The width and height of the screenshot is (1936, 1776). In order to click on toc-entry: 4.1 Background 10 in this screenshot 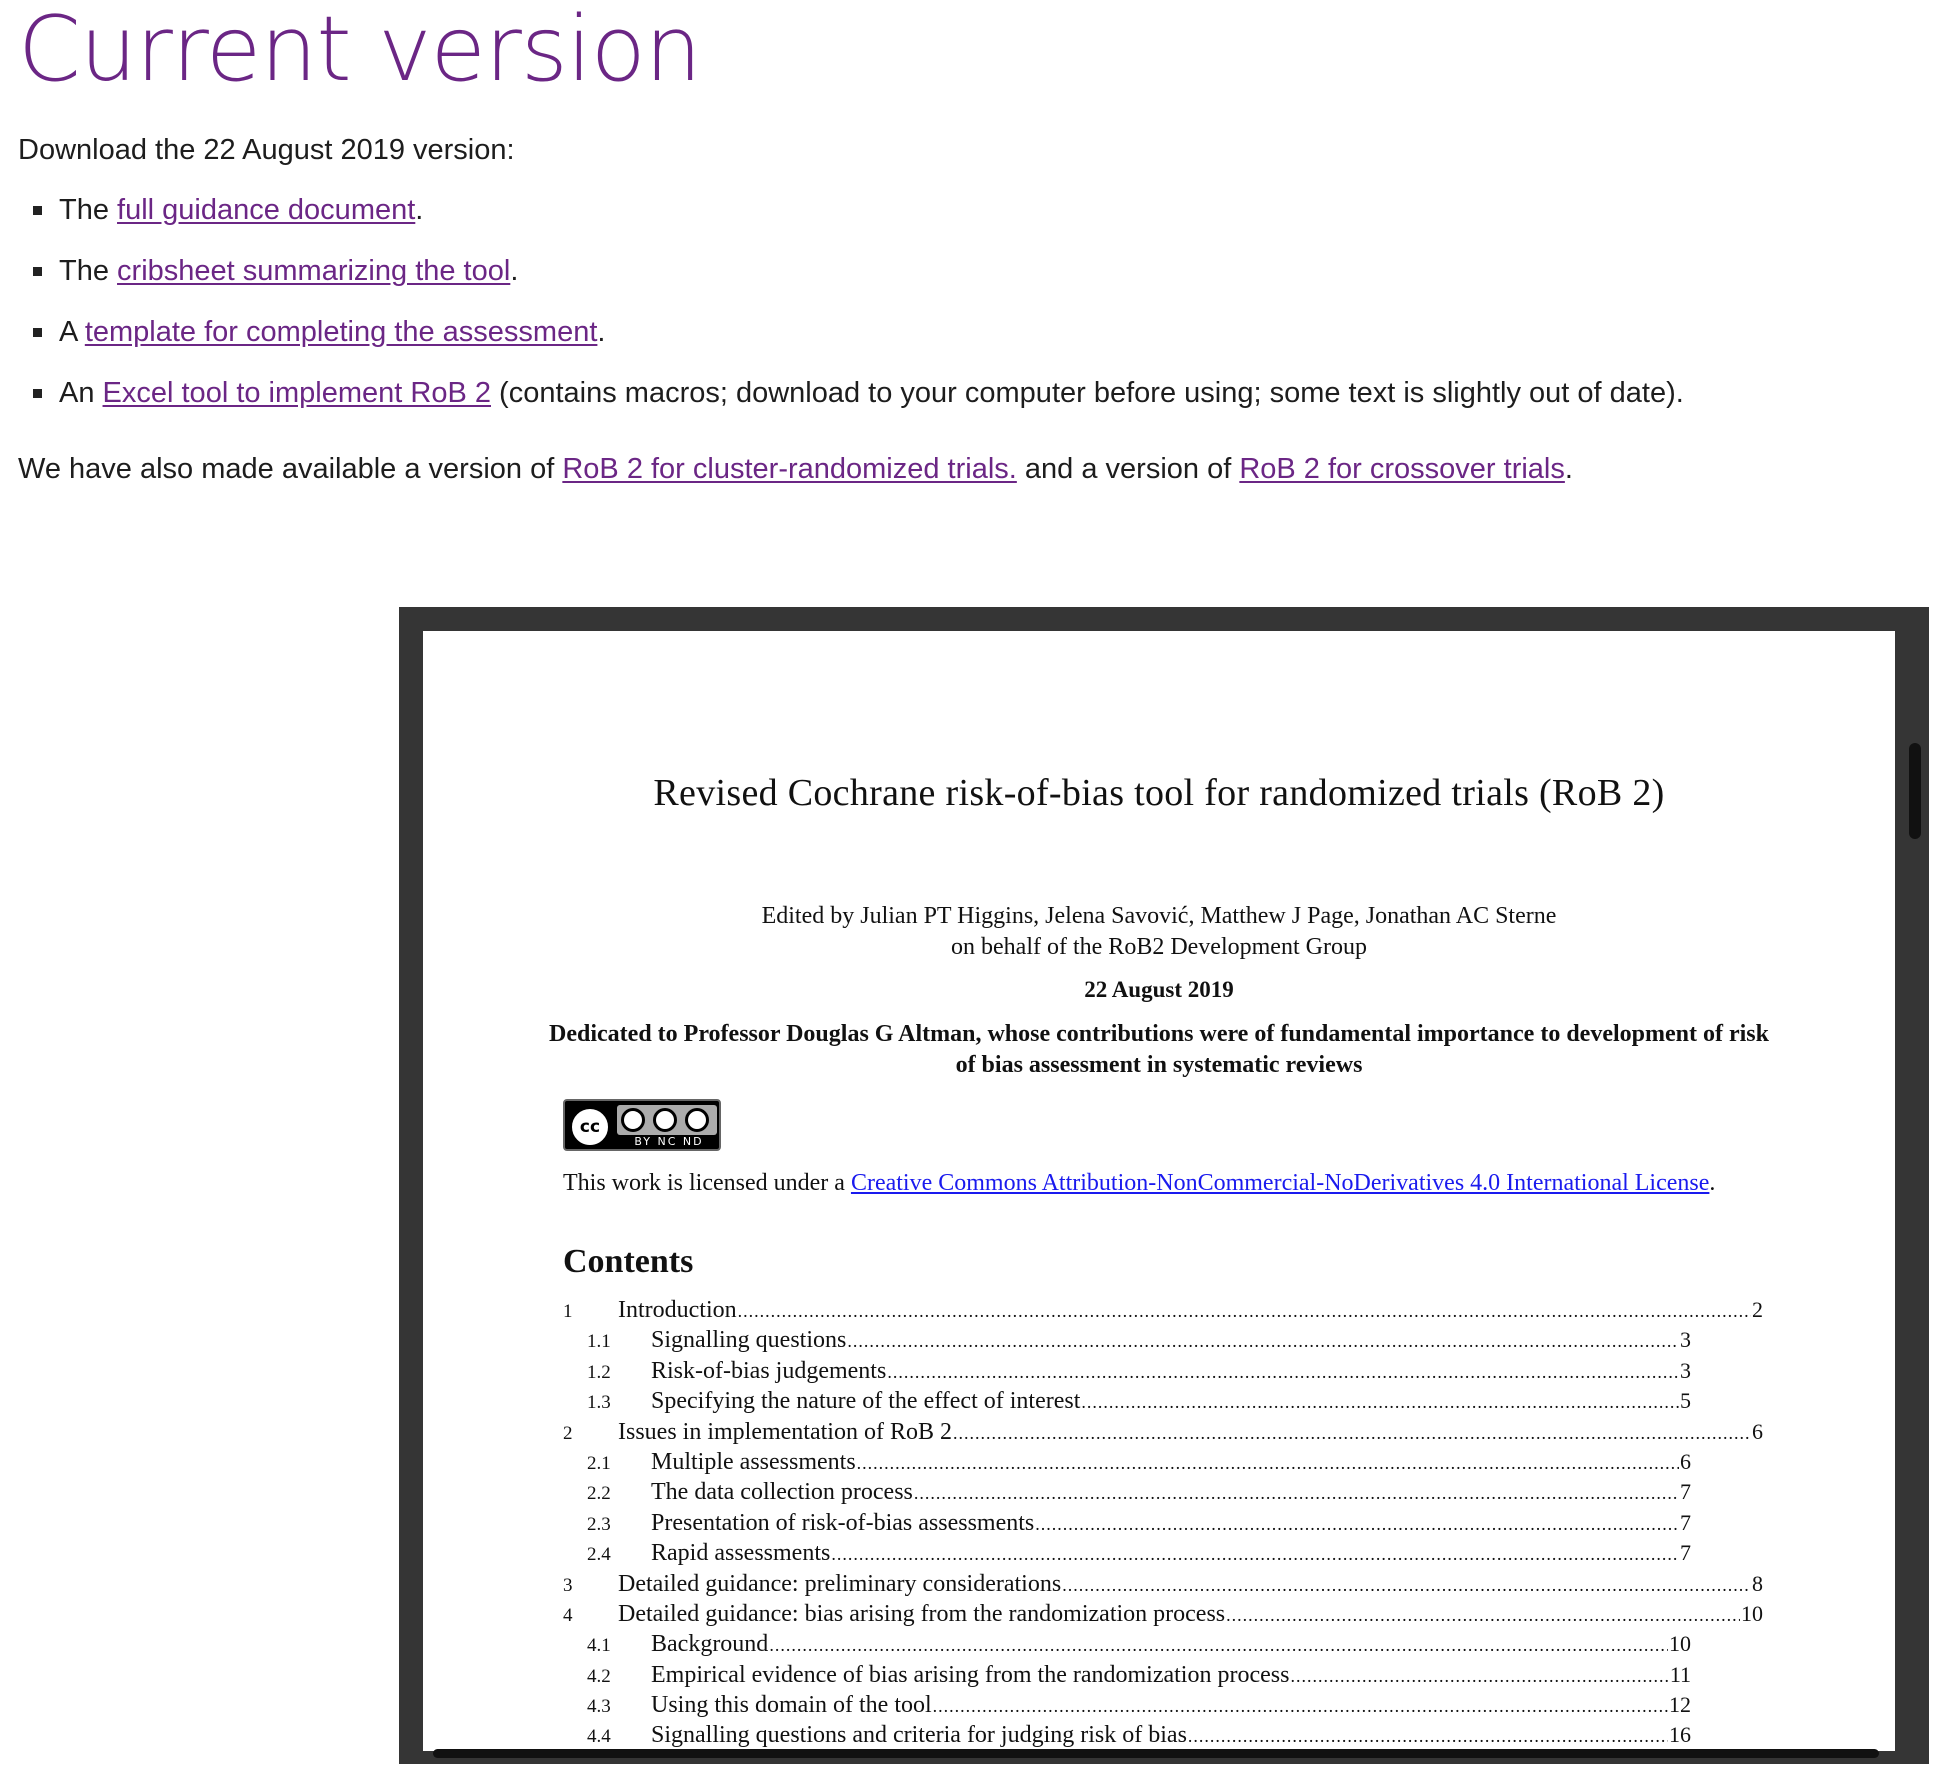, I will do `click(1127, 1644)`.